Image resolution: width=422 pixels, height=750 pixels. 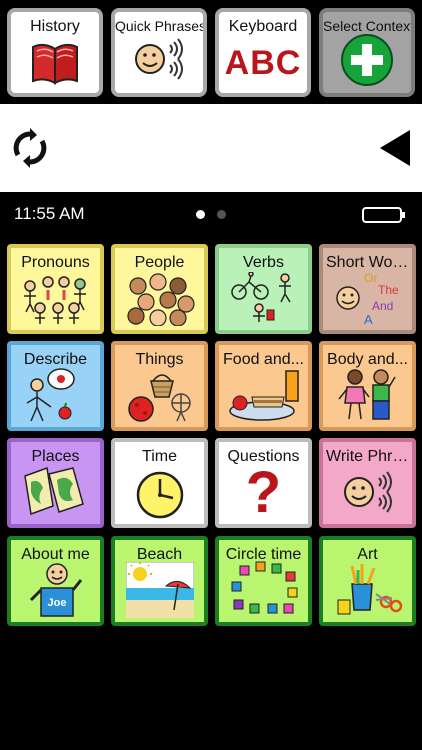 I want to click on word-a: A, so click(x=368, y=319).